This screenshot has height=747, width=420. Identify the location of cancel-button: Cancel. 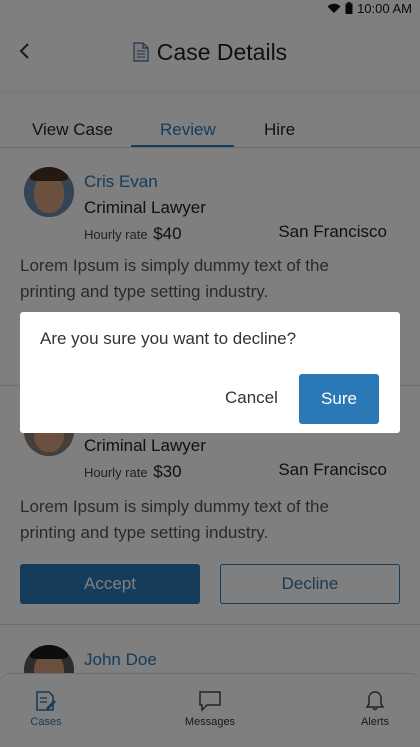
(251, 398).